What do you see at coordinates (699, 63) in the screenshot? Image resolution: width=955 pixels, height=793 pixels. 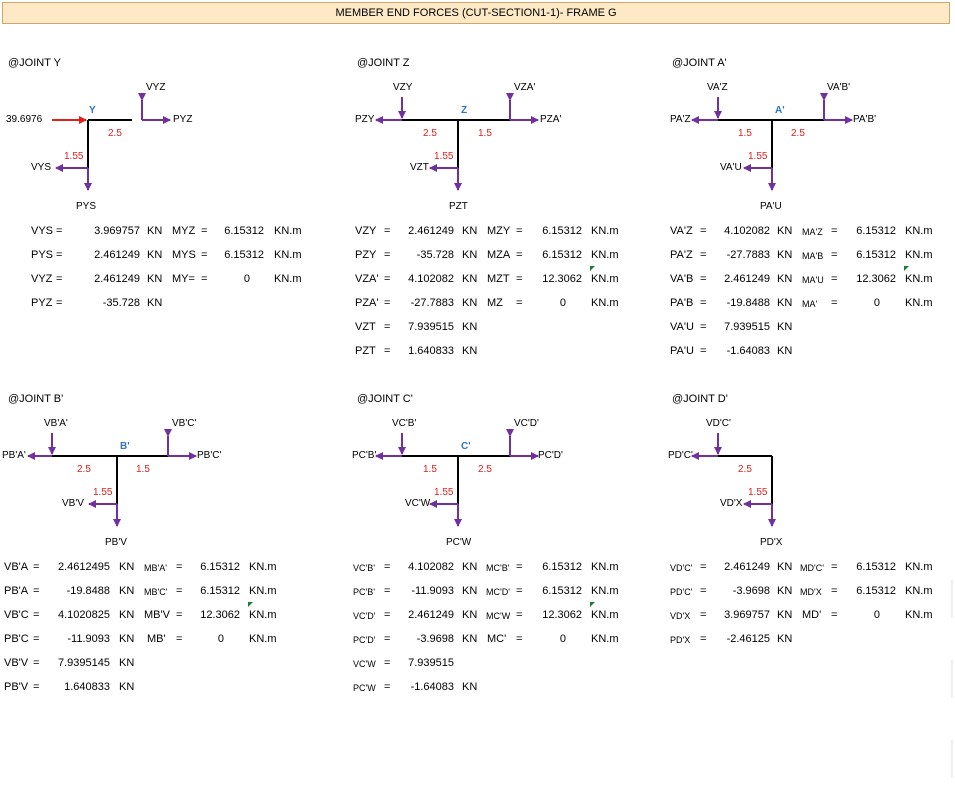 I see `joint-heading: @JOINT A'` at bounding box center [699, 63].